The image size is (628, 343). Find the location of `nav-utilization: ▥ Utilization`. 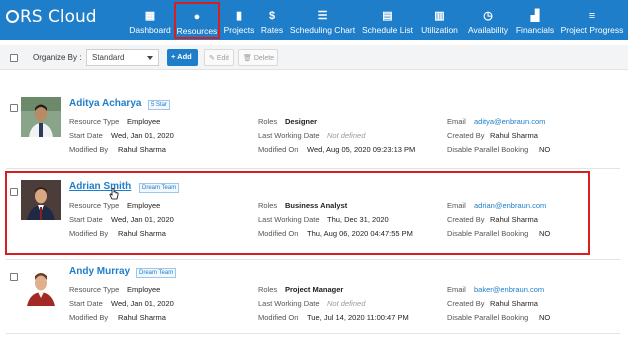

nav-utilization: ▥ Utilization is located at coordinates (439, 20).